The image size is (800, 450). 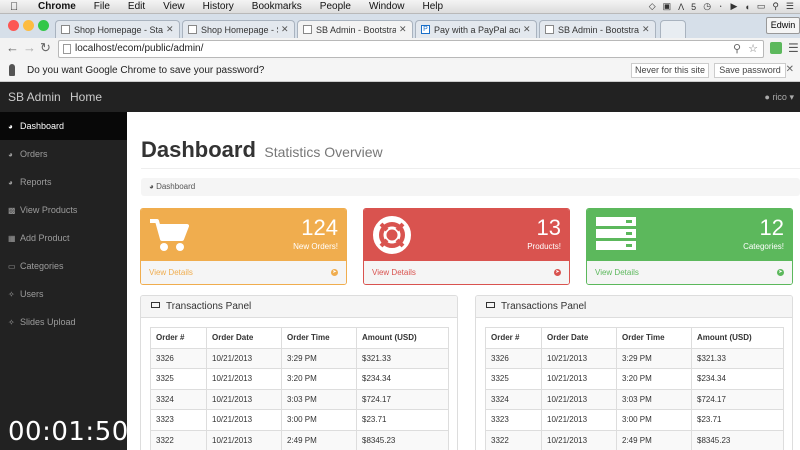 What do you see at coordinates (63, 126) in the screenshot?
I see `sidebar-item-dashboard: ◕ Dashboard` at bounding box center [63, 126].